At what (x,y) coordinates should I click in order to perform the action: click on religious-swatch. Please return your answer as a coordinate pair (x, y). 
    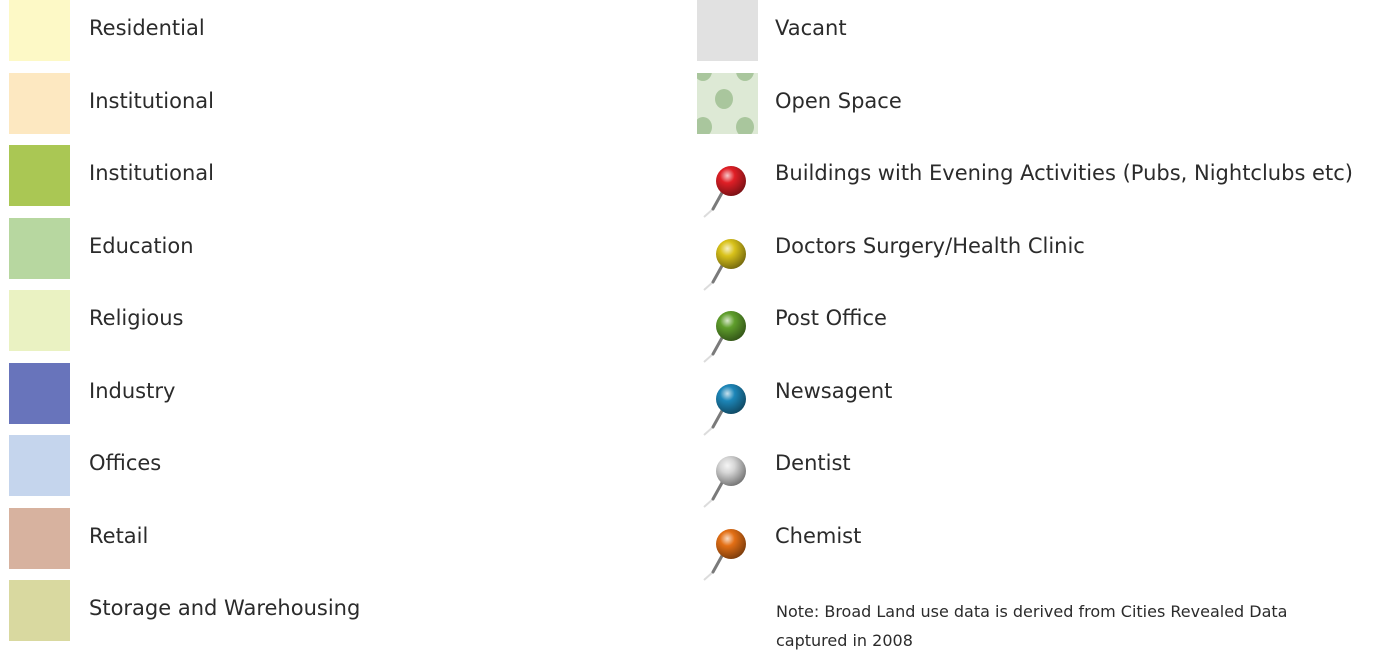
    Looking at the image, I should click on (39, 320).